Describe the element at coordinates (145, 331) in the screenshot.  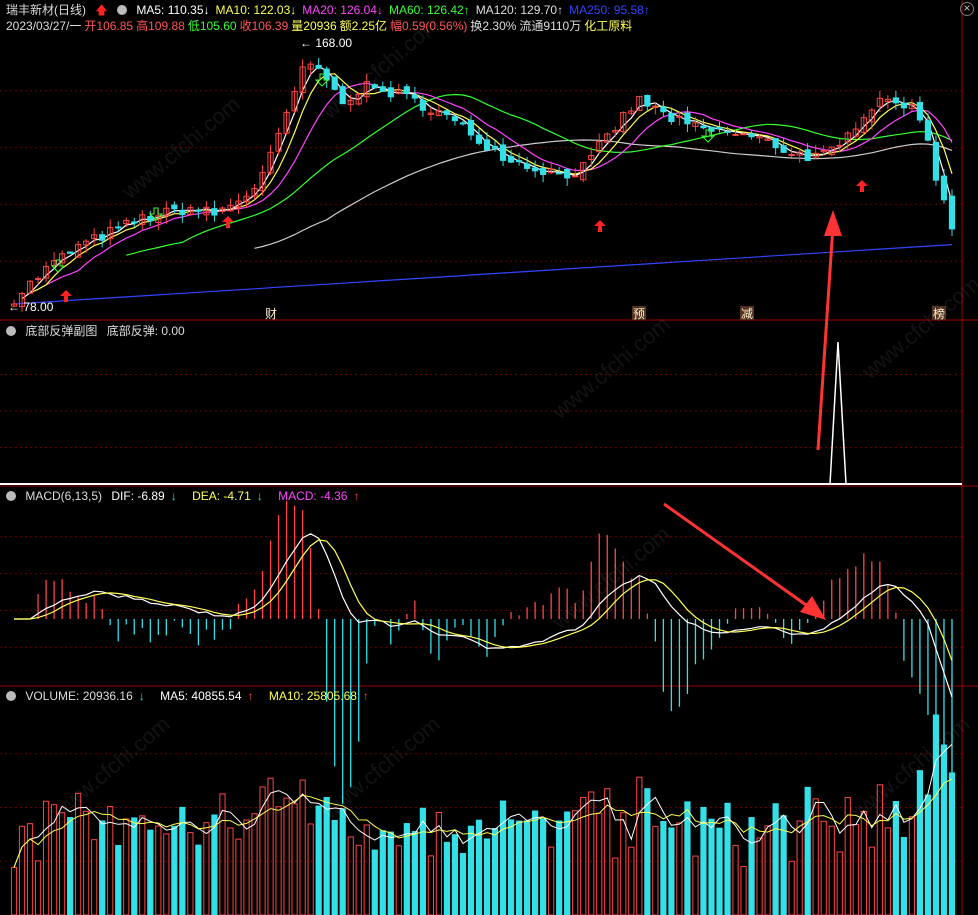
I see `sub1-value: 底部反弹: 0.00` at that location.